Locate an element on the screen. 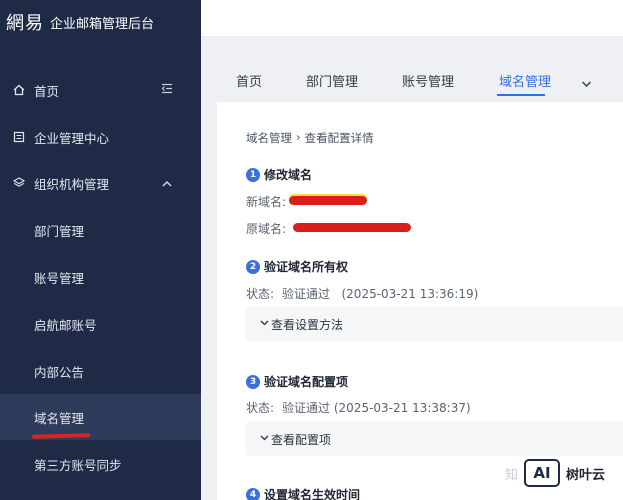 The width and height of the screenshot is (623, 500). step-number: 4 is located at coordinates (253, 493).